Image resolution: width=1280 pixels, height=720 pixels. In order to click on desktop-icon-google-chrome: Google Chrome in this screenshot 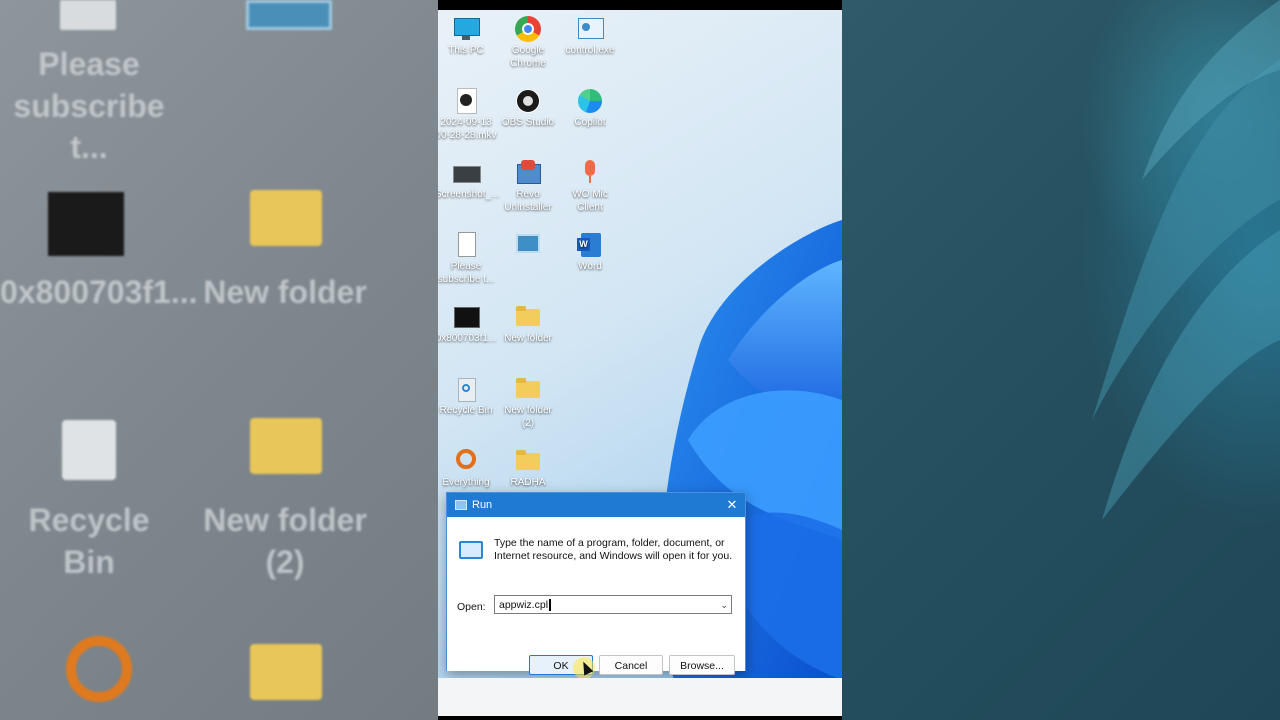, I will do `click(528, 43)`.